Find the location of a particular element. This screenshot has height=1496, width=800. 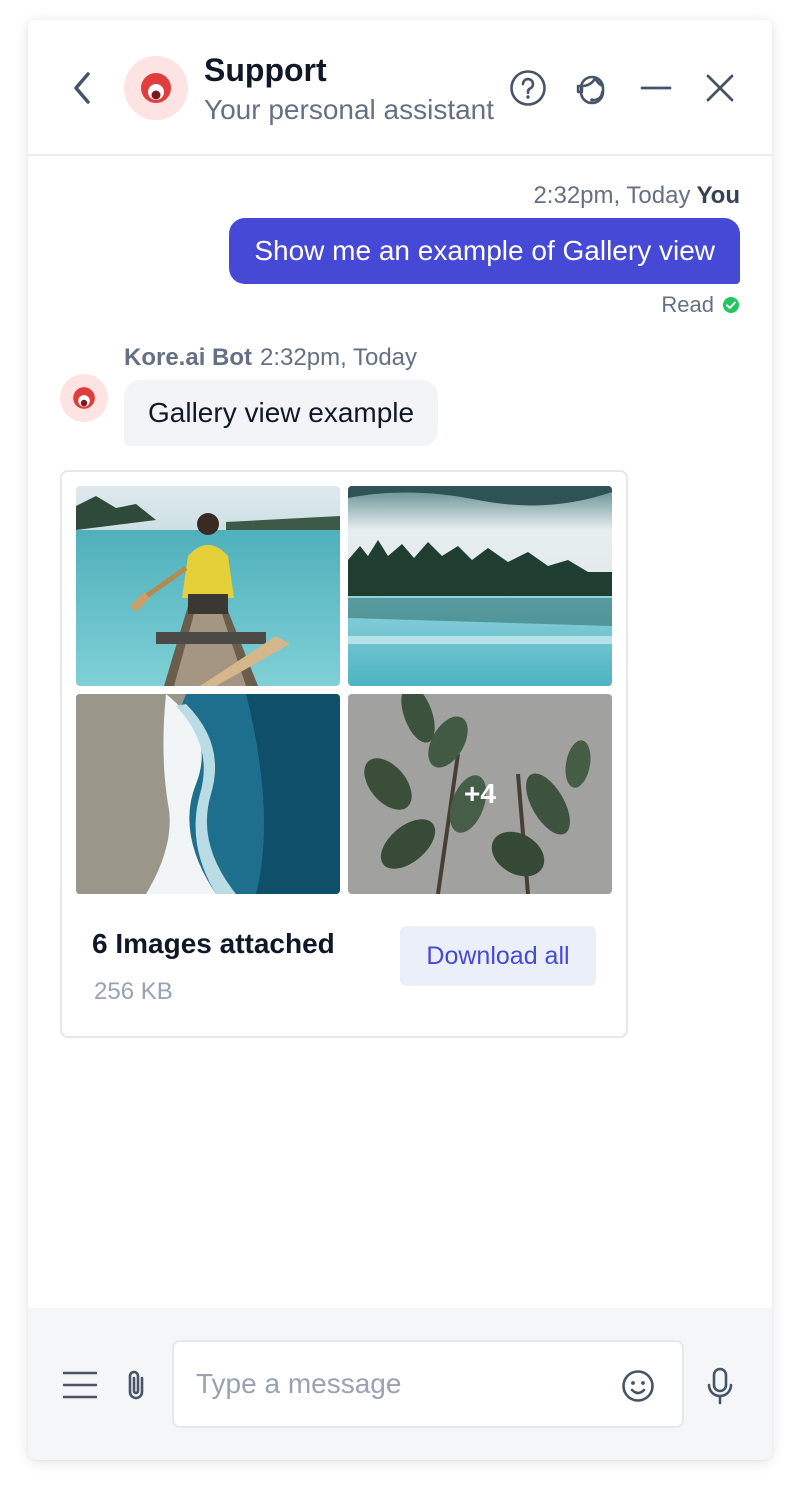

attach-button is located at coordinates (136, 1385).